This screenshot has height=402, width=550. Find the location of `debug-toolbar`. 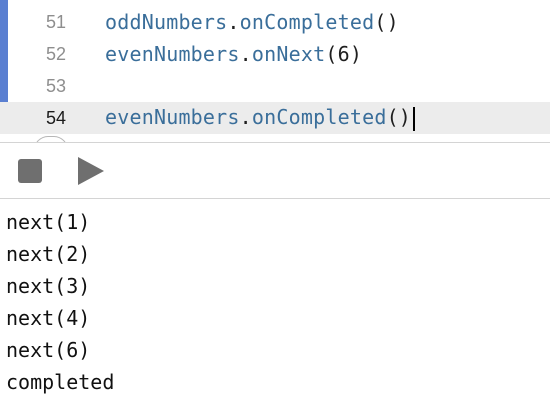

debug-toolbar is located at coordinates (275, 170).